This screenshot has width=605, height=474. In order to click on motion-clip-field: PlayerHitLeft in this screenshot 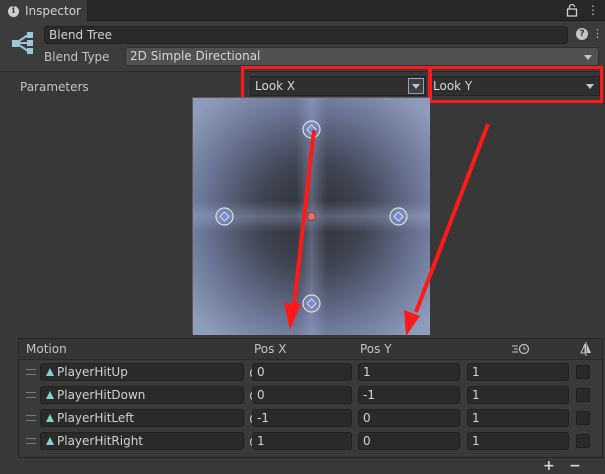, I will do `click(150, 418)`.